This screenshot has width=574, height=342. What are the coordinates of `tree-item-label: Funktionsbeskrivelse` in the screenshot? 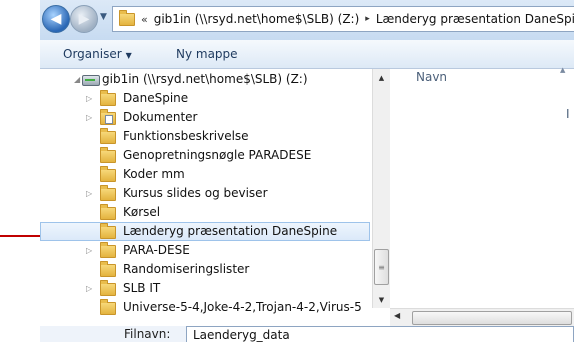 It's located at (186, 136).